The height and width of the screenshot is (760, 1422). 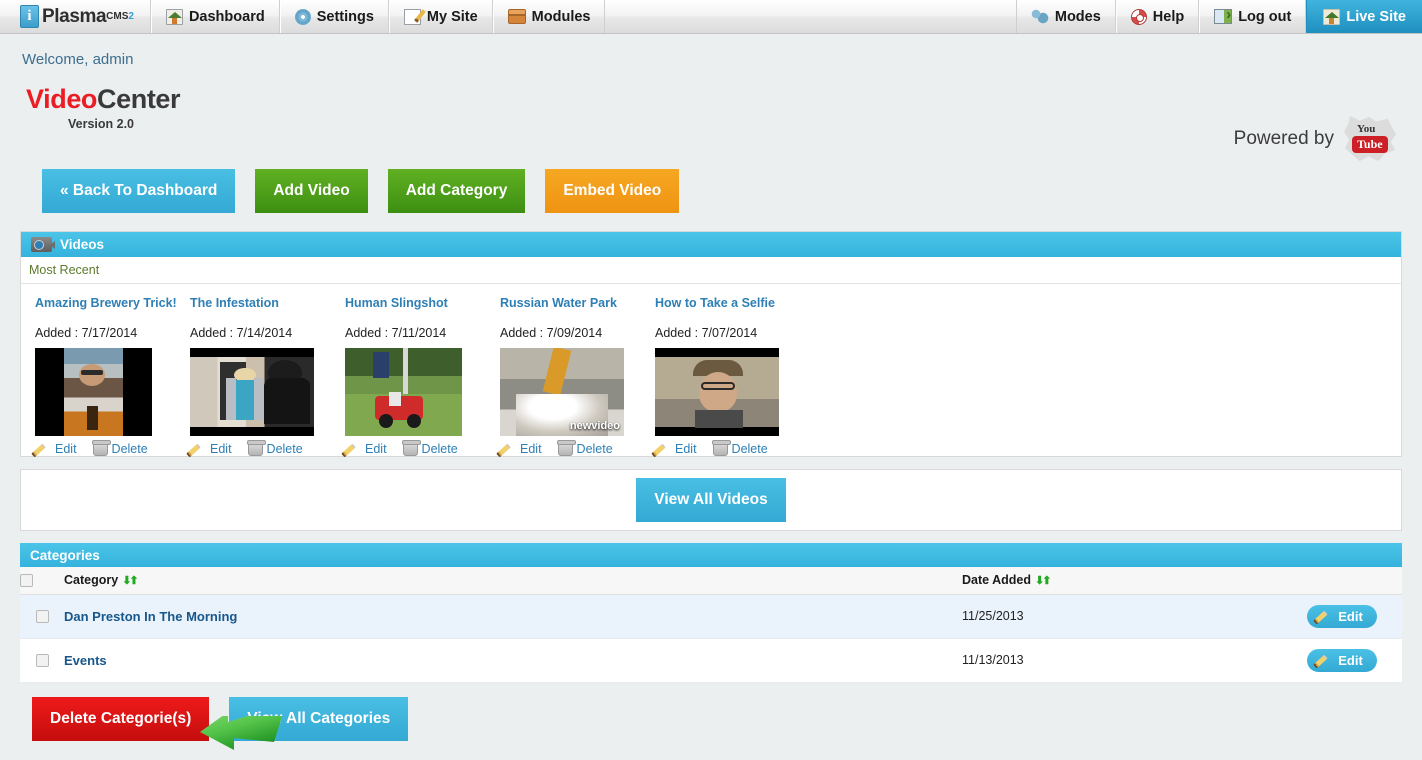 What do you see at coordinates (612, 191) in the screenshot?
I see `embed-video-button: Embed Video` at bounding box center [612, 191].